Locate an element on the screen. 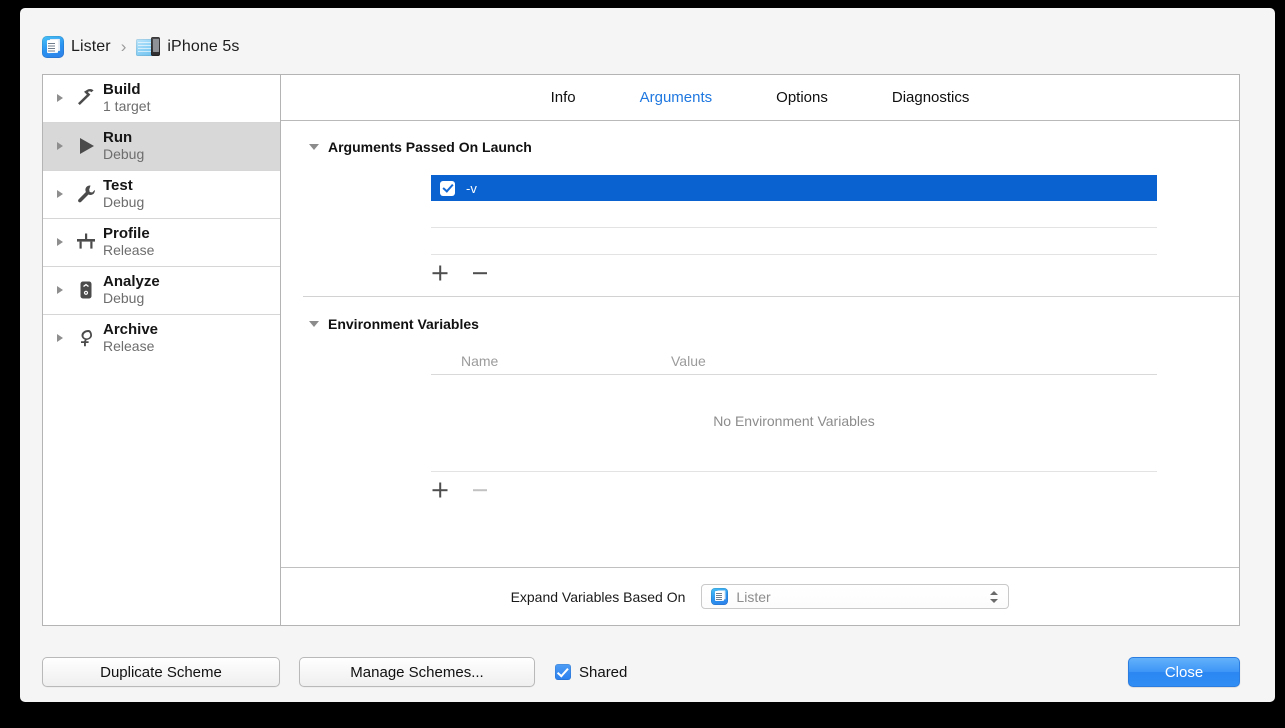 The height and width of the screenshot is (728, 1285). remove-environment-variable-button is located at coordinates (480, 490).